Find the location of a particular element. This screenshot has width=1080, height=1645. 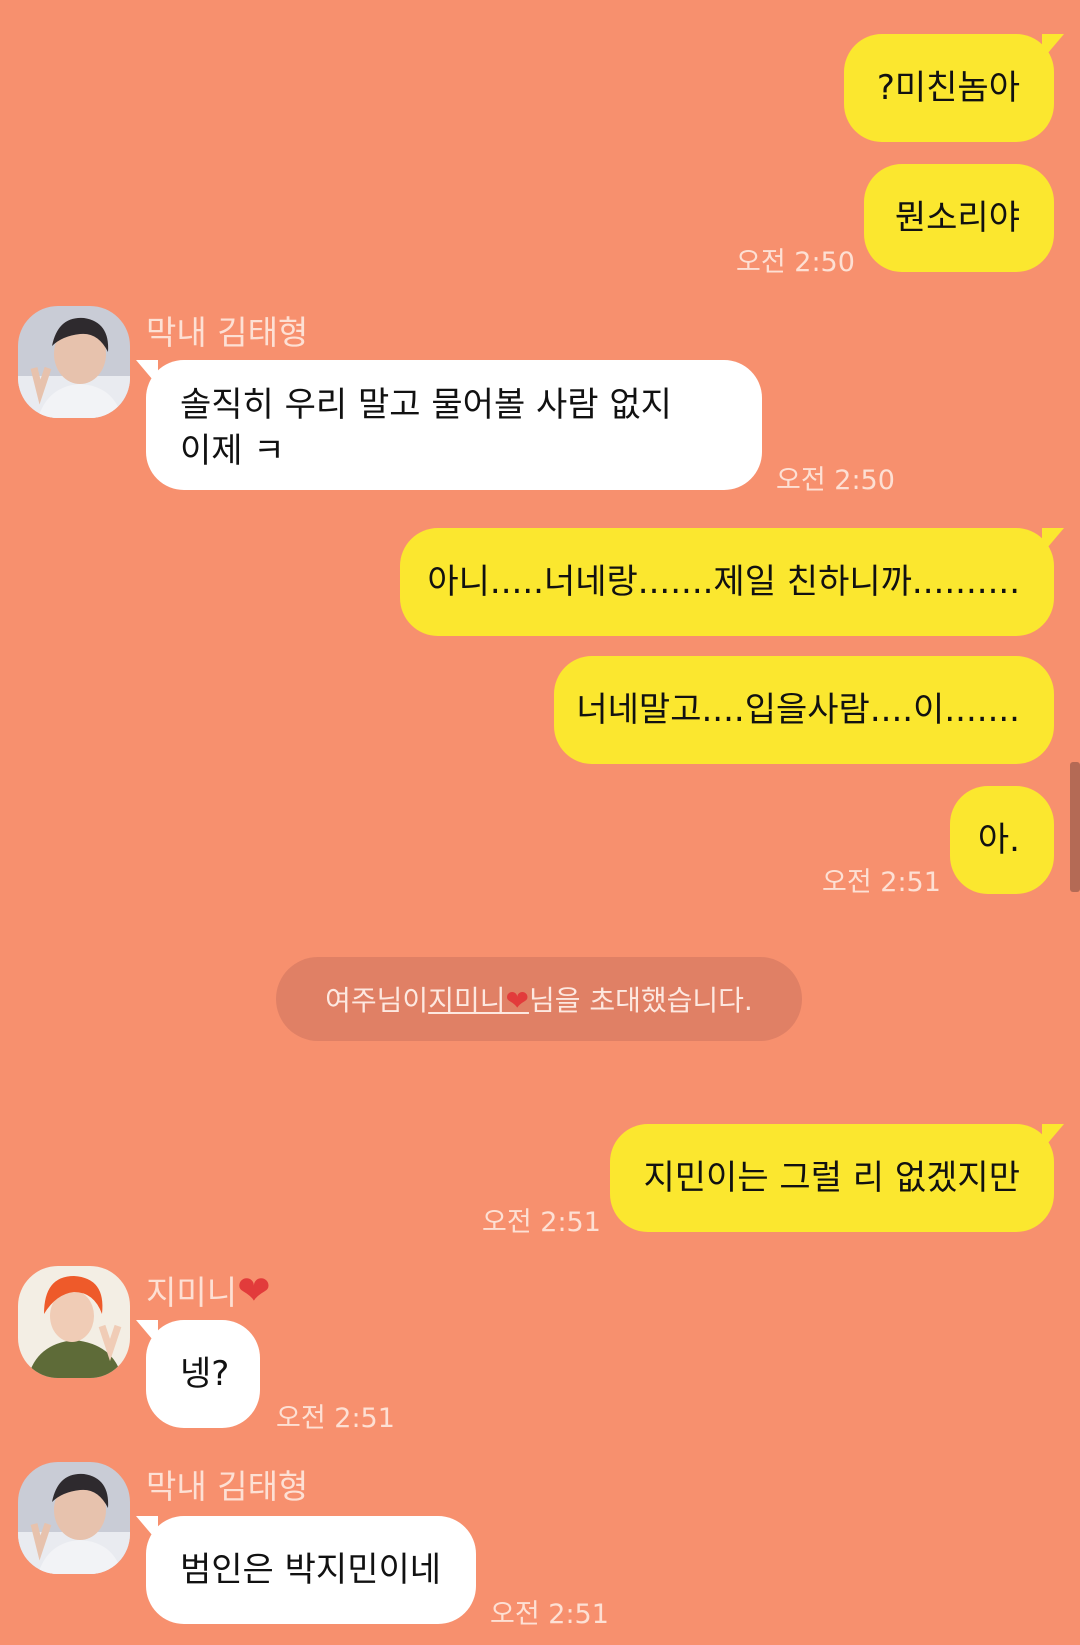

system-notice: 여주님이 지미니❤ 님을 초대했습니다. is located at coordinates (539, 999).